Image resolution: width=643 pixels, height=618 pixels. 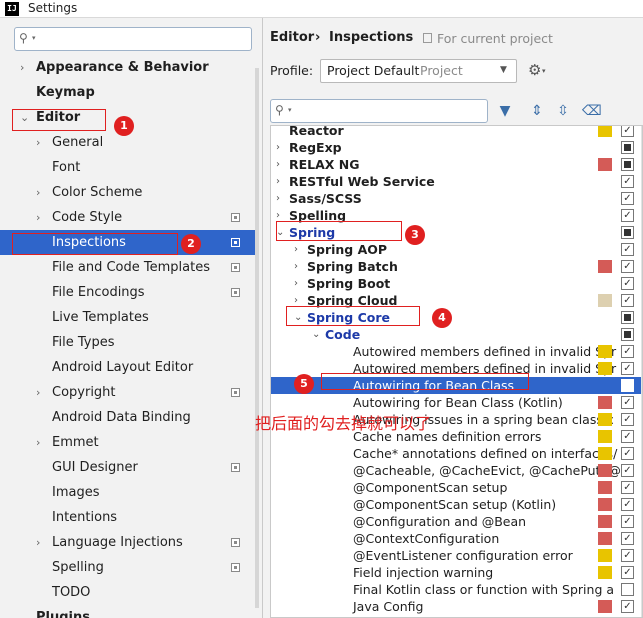 I want to click on tree-row: ⌄ Code, so click(x=456, y=334).